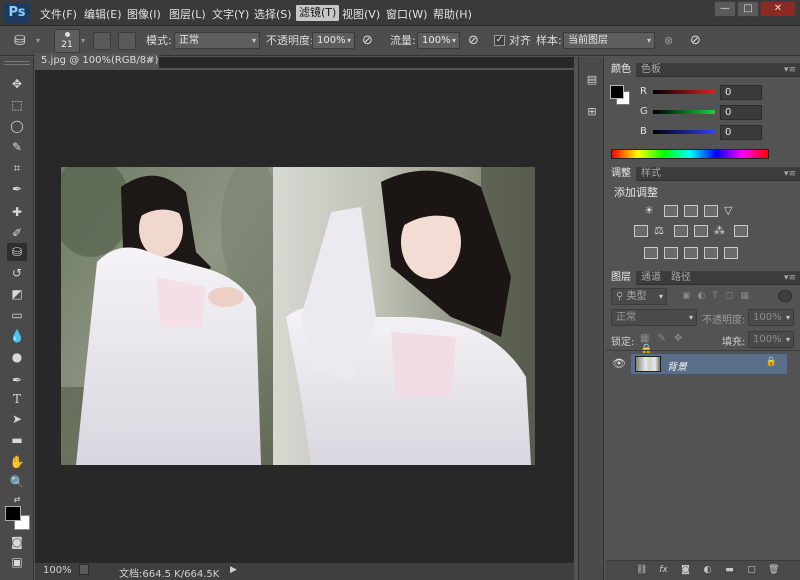 This screenshot has width=800, height=580. I want to click on zoom-level: 100%, so click(57, 570).